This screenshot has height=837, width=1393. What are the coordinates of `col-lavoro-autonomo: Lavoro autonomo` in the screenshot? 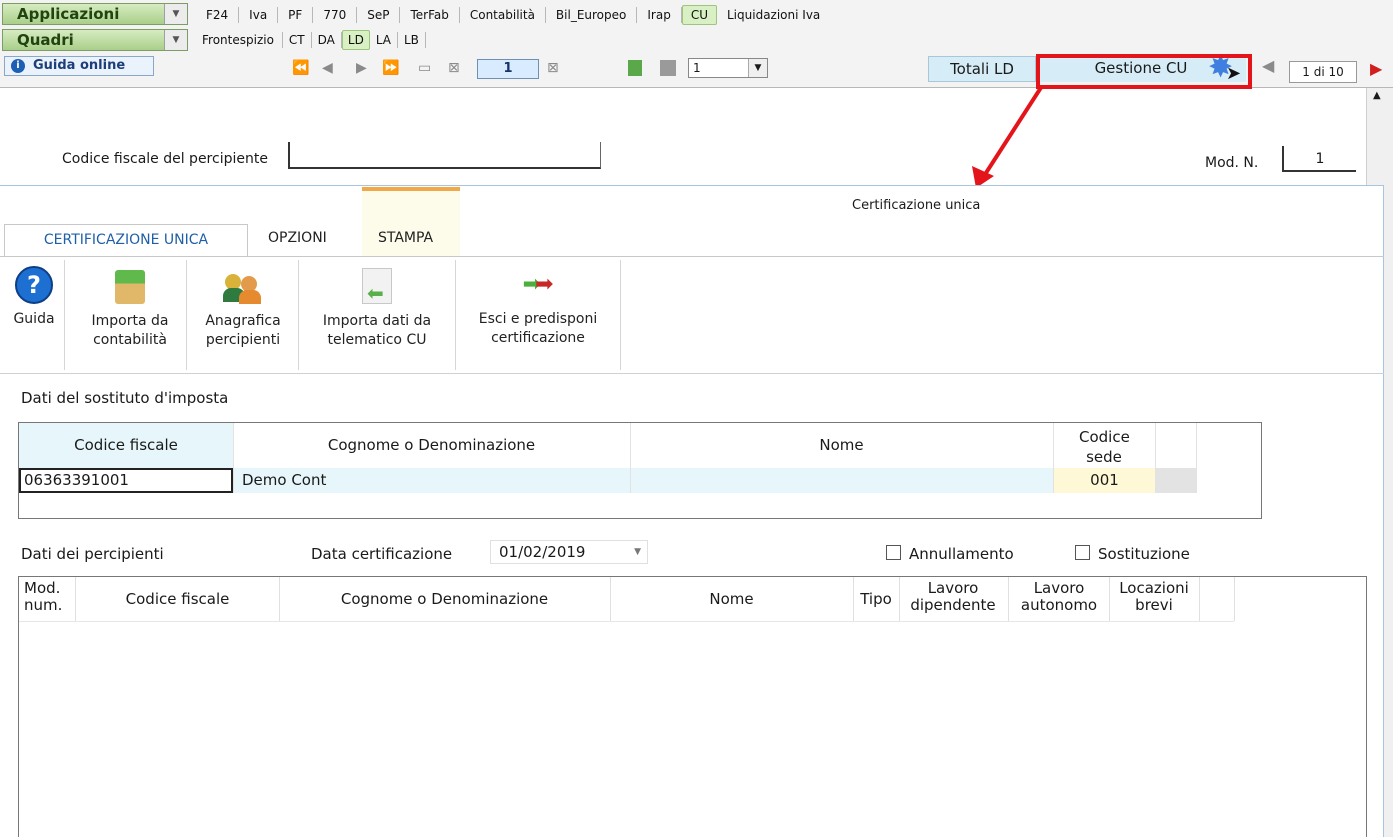 It's located at (1059, 597).